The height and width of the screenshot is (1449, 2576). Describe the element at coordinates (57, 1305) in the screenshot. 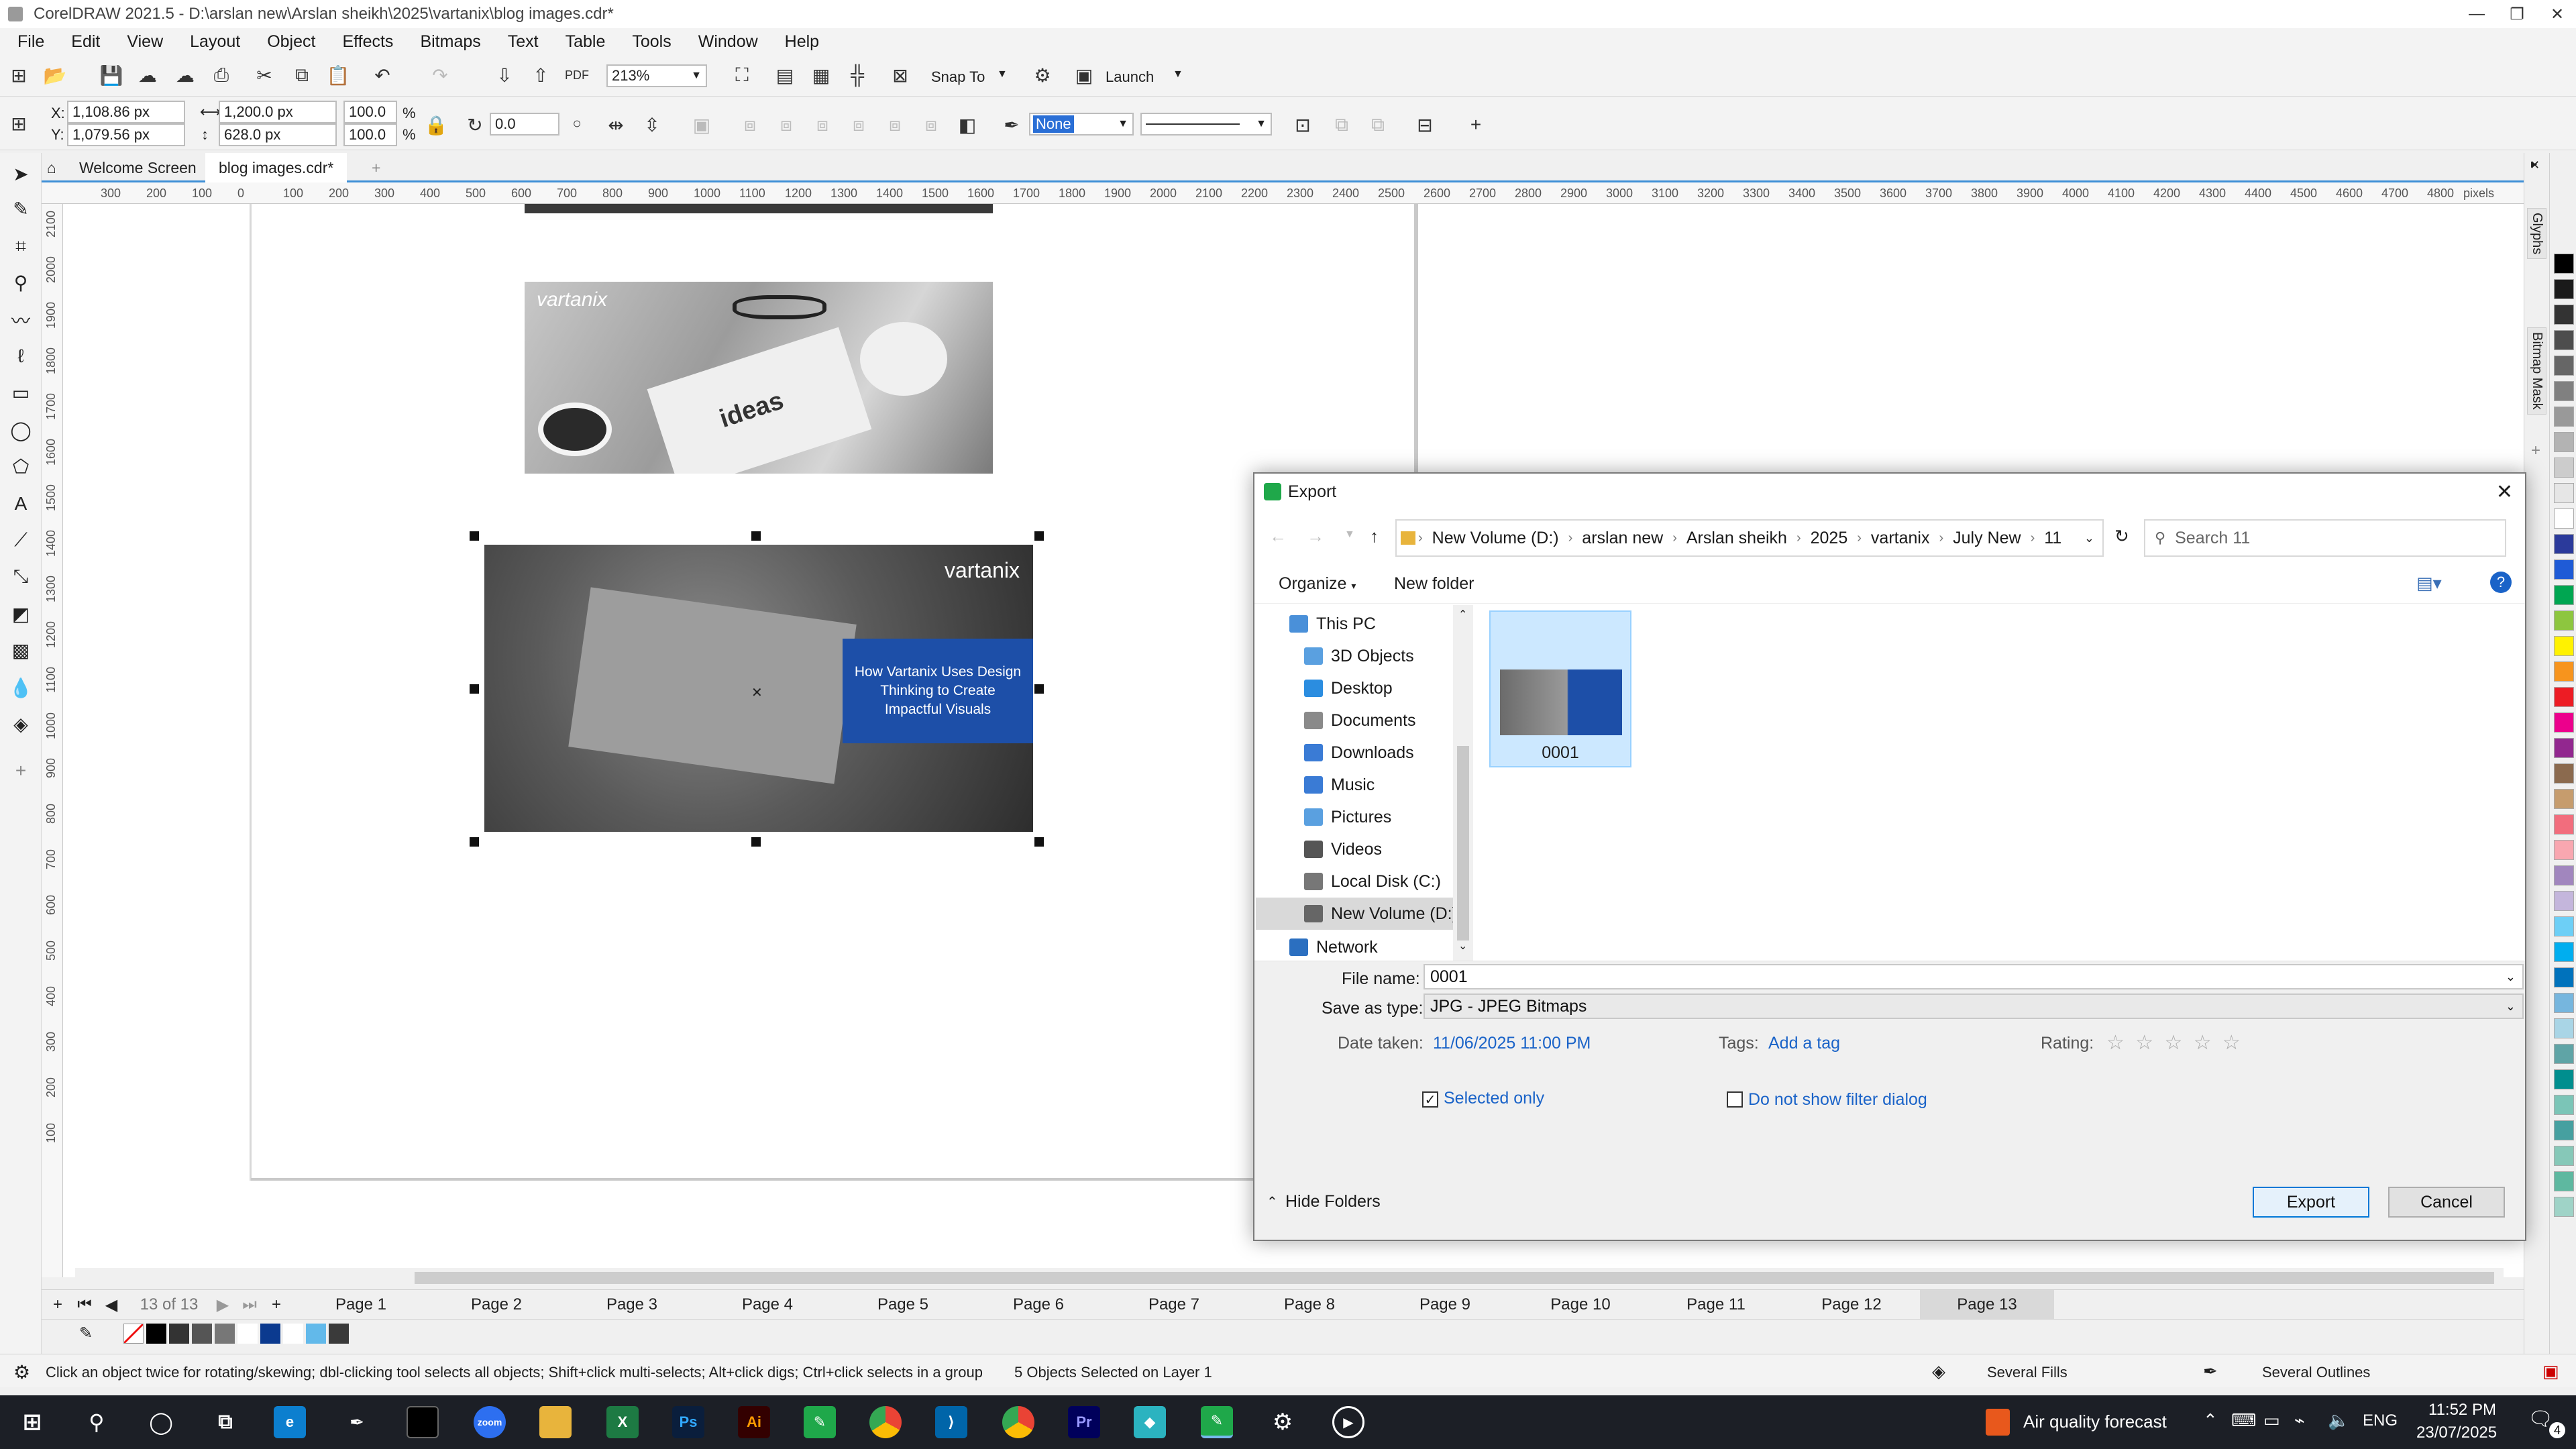

I see `add-page-icon: +` at that location.